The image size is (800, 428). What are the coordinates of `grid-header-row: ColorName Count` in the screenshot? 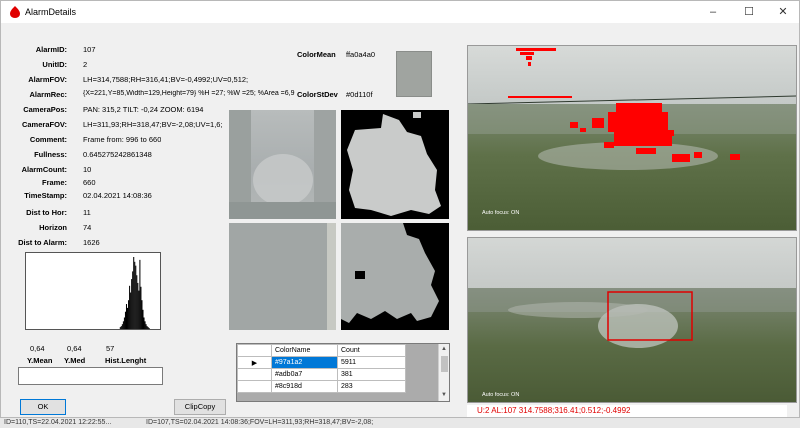 It's located at (321, 350).